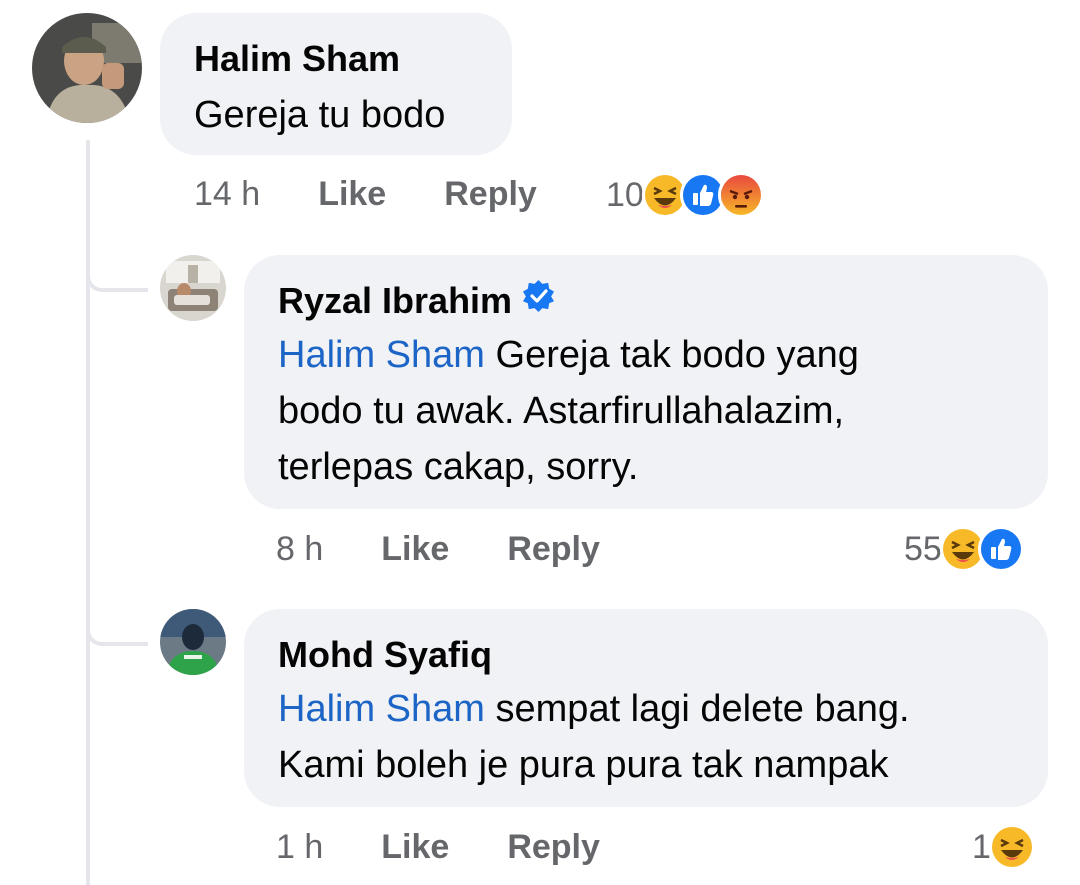 The width and height of the screenshot is (1080, 885). I want to click on comment-text-line: Kami boleh je pura pura tak nampak, so click(583, 765).